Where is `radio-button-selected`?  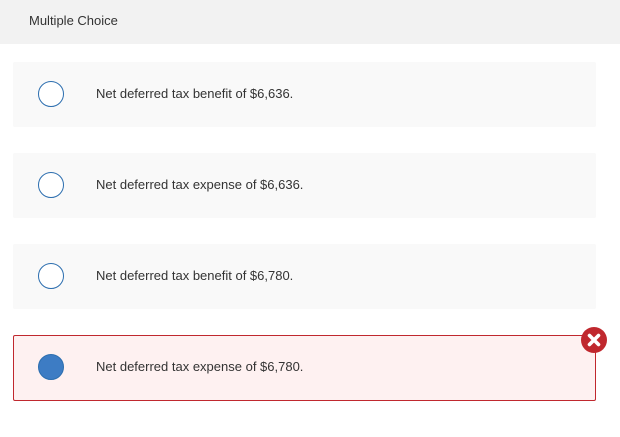 radio-button-selected is located at coordinates (51, 367).